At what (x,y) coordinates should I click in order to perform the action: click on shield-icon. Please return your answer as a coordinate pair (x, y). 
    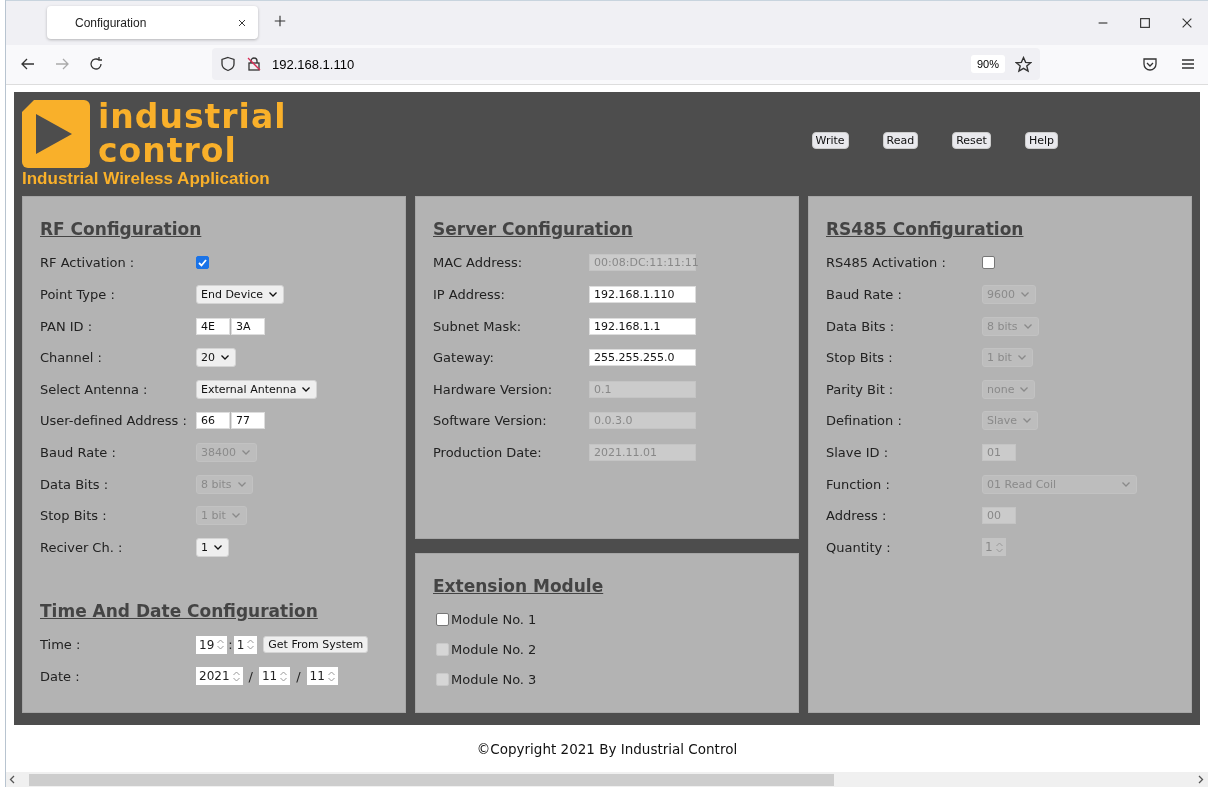
    Looking at the image, I should click on (228, 64).